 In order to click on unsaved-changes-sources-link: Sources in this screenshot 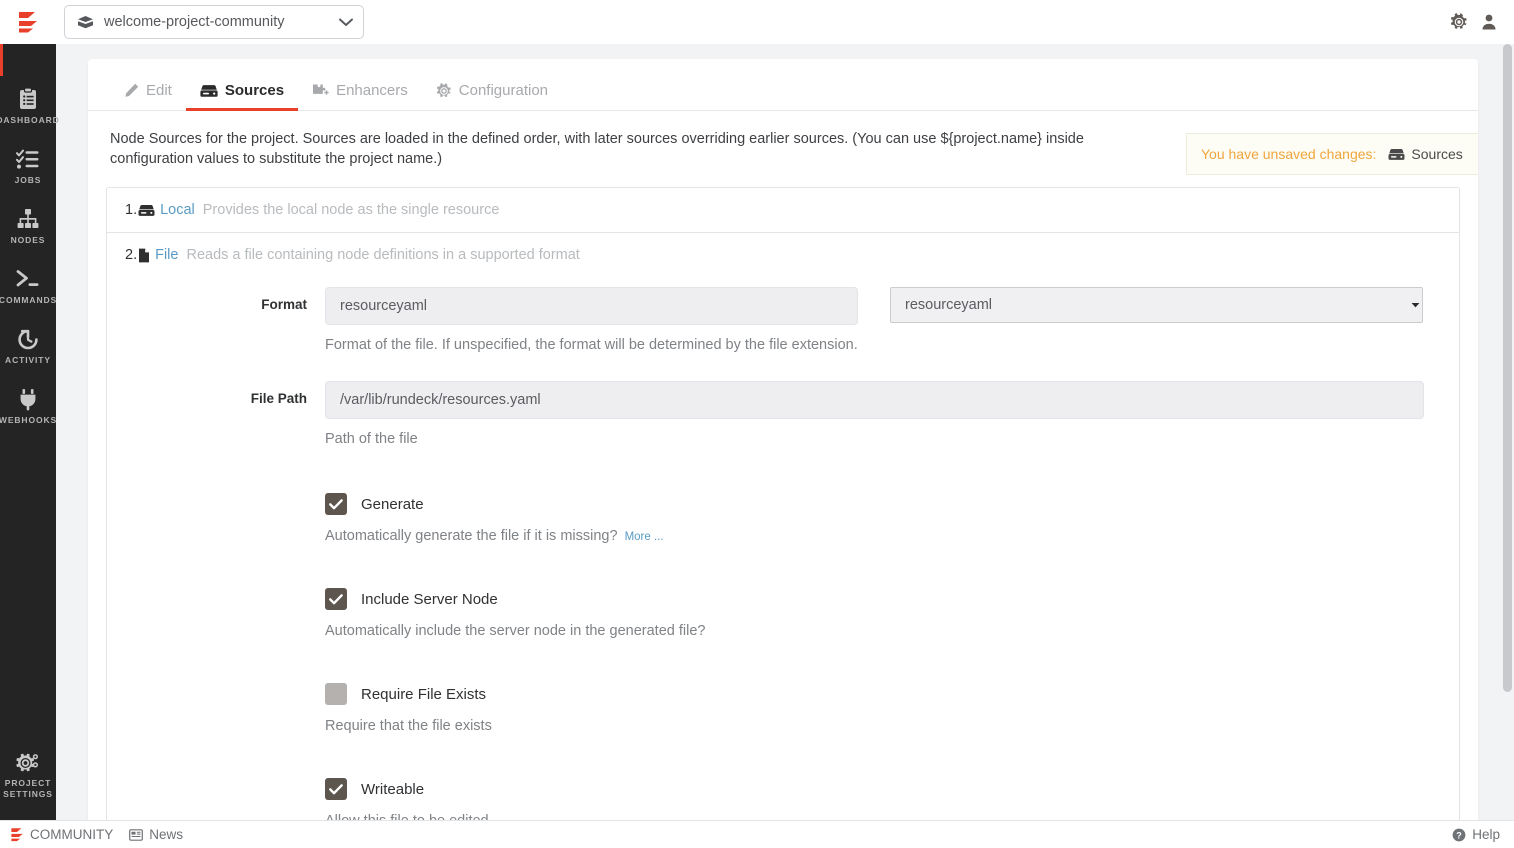, I will do `click(1425, 154)`.